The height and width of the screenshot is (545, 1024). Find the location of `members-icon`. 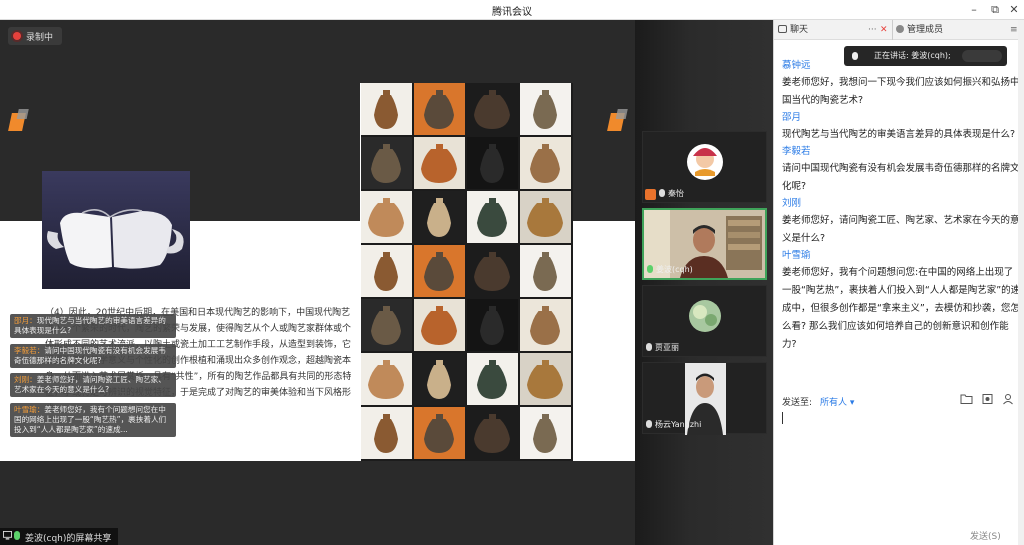

members-icon is located at coordinates (900, 29).